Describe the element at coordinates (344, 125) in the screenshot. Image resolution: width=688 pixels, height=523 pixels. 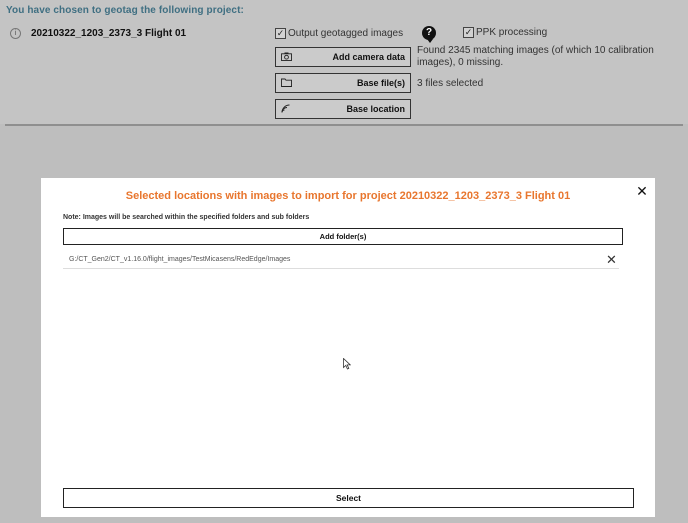
I see `panel-divider` at that location.